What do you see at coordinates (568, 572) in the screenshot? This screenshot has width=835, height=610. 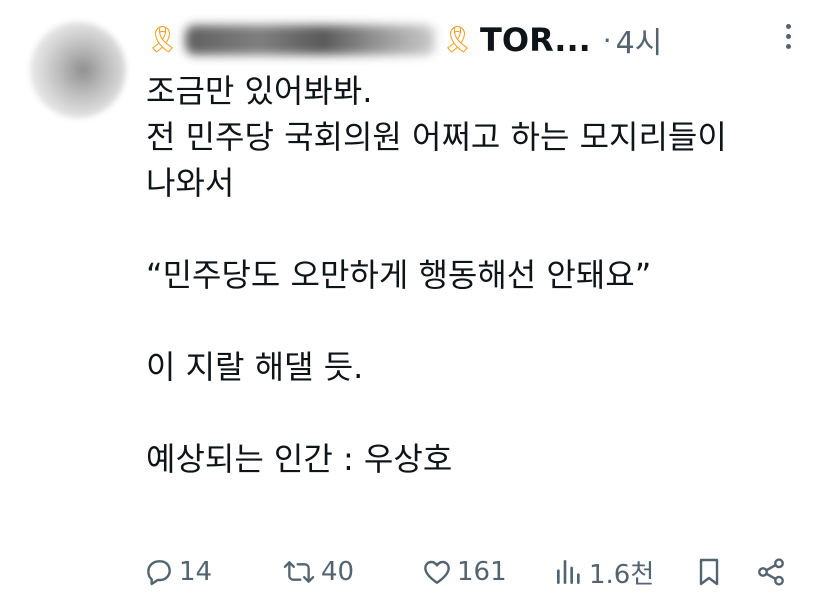 I see `bar-chart-icon` at bounding box center [568, 572].